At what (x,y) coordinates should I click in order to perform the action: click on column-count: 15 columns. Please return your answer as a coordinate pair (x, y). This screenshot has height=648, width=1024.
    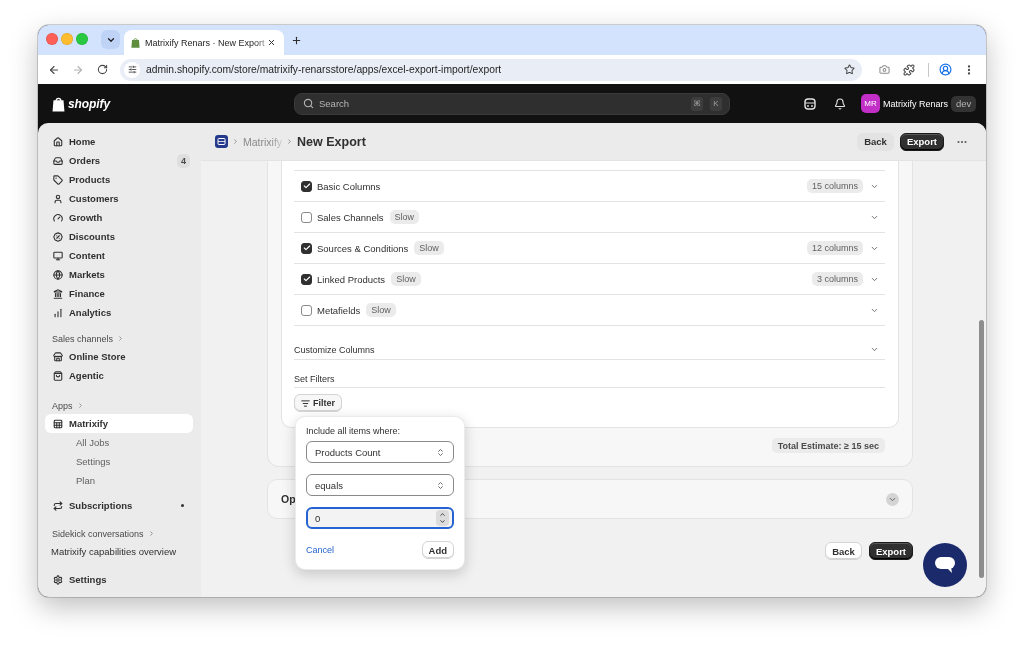
    Looking at the image, I should click on (834, 186).